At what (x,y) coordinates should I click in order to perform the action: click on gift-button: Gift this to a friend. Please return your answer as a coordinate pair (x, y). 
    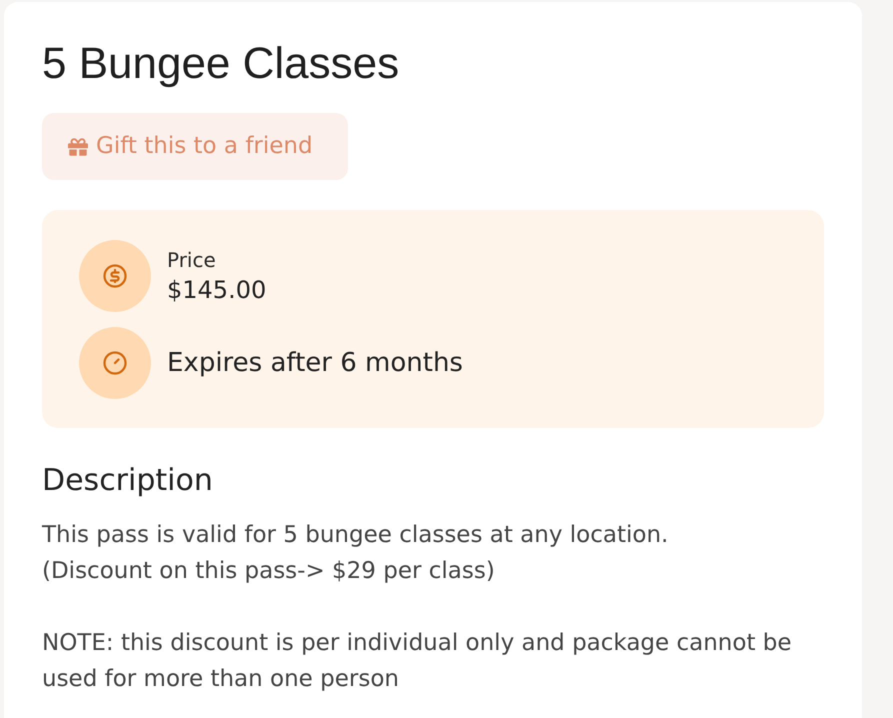
    Looking at the image, I should click on (195, 146).